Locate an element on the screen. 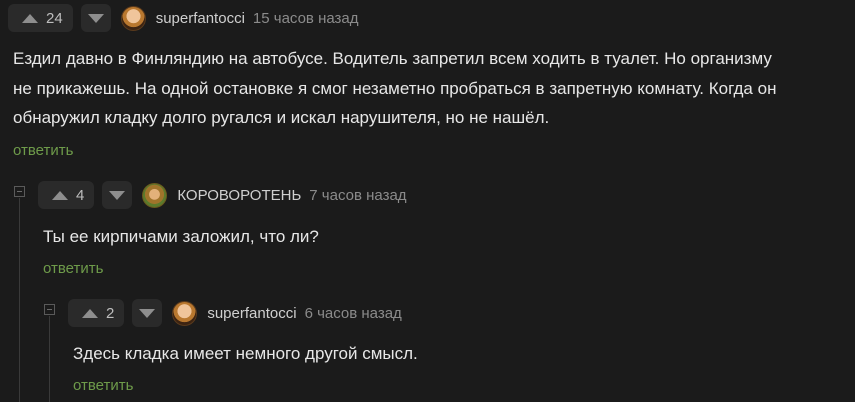 The height and width of the screenshot is (402, 855). upvote-button: 24 is located at coordinates (40, 18).